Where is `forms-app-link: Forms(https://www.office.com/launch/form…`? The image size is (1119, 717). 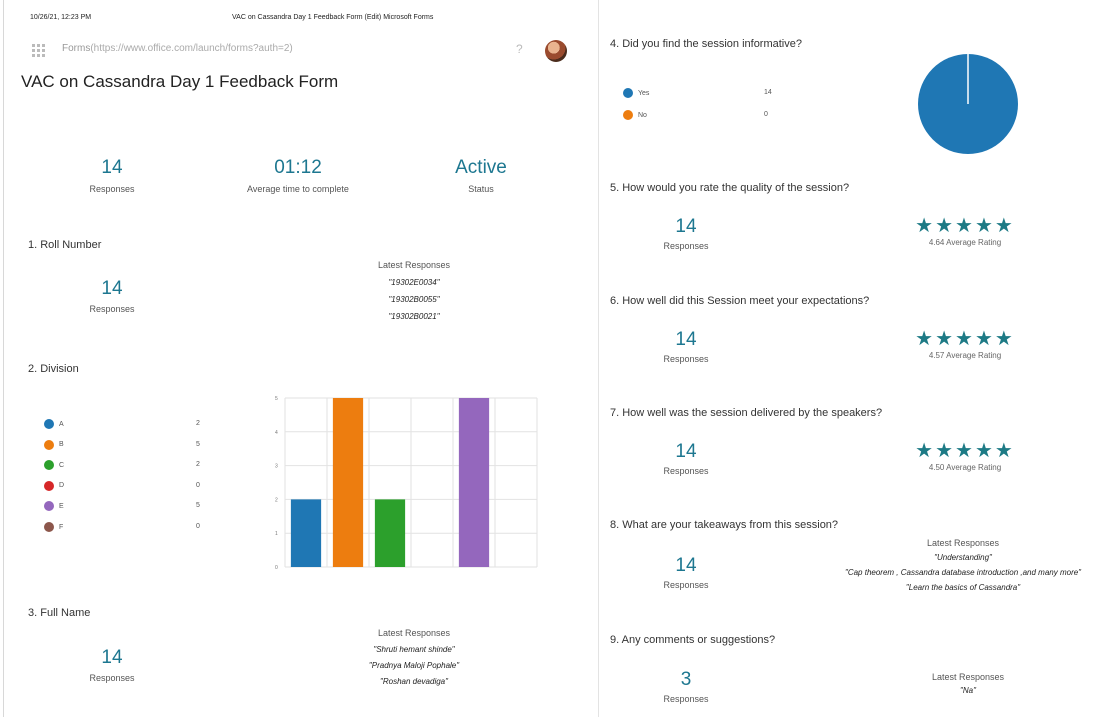 forms-app-link: Forms(https://www.office.com/launch/form… is located at coordinates (177, 48).